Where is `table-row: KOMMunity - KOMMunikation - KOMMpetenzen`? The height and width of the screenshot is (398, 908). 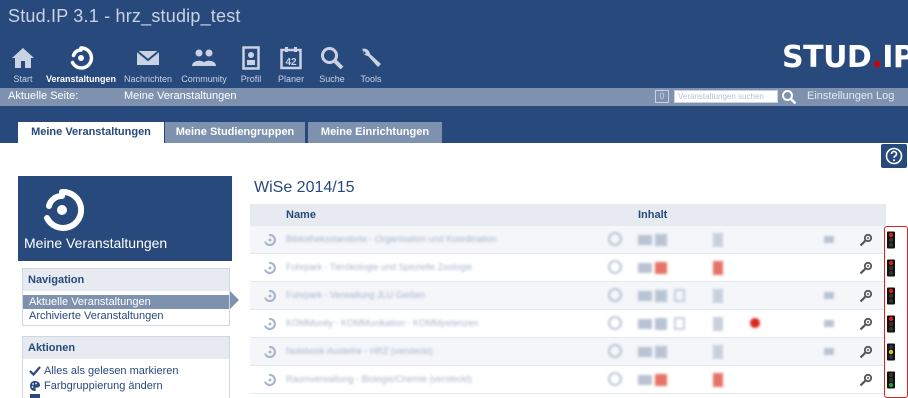
table-row: KOMMunity - KOMMunikation - KOMMpetenzen is located at coordinates (572, 324).